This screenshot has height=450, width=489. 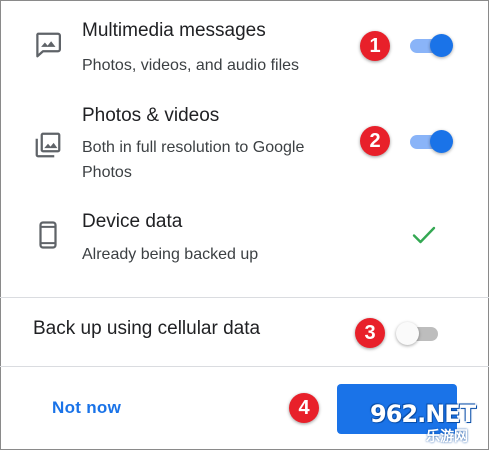 I want to click on step-badge-4: 4, so click(x=304, y=408).